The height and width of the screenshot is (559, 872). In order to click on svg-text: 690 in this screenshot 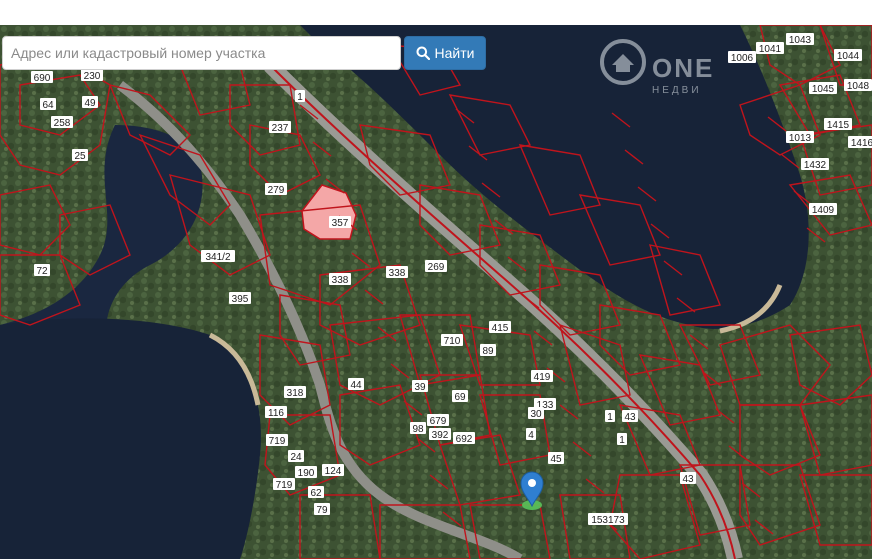, I will do `click(42, 78)`.